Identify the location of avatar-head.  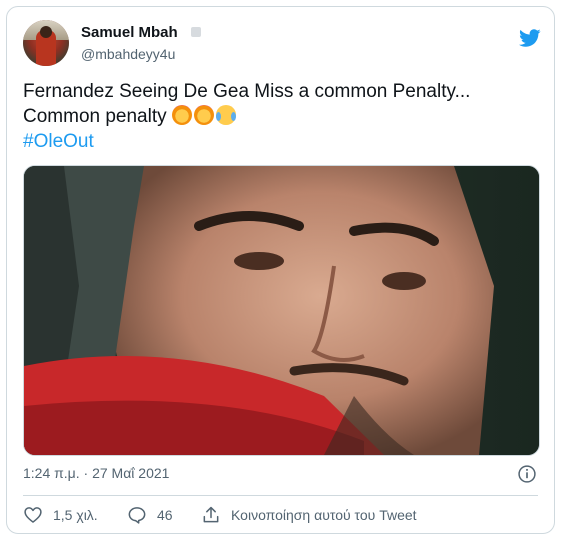
(46, 32).